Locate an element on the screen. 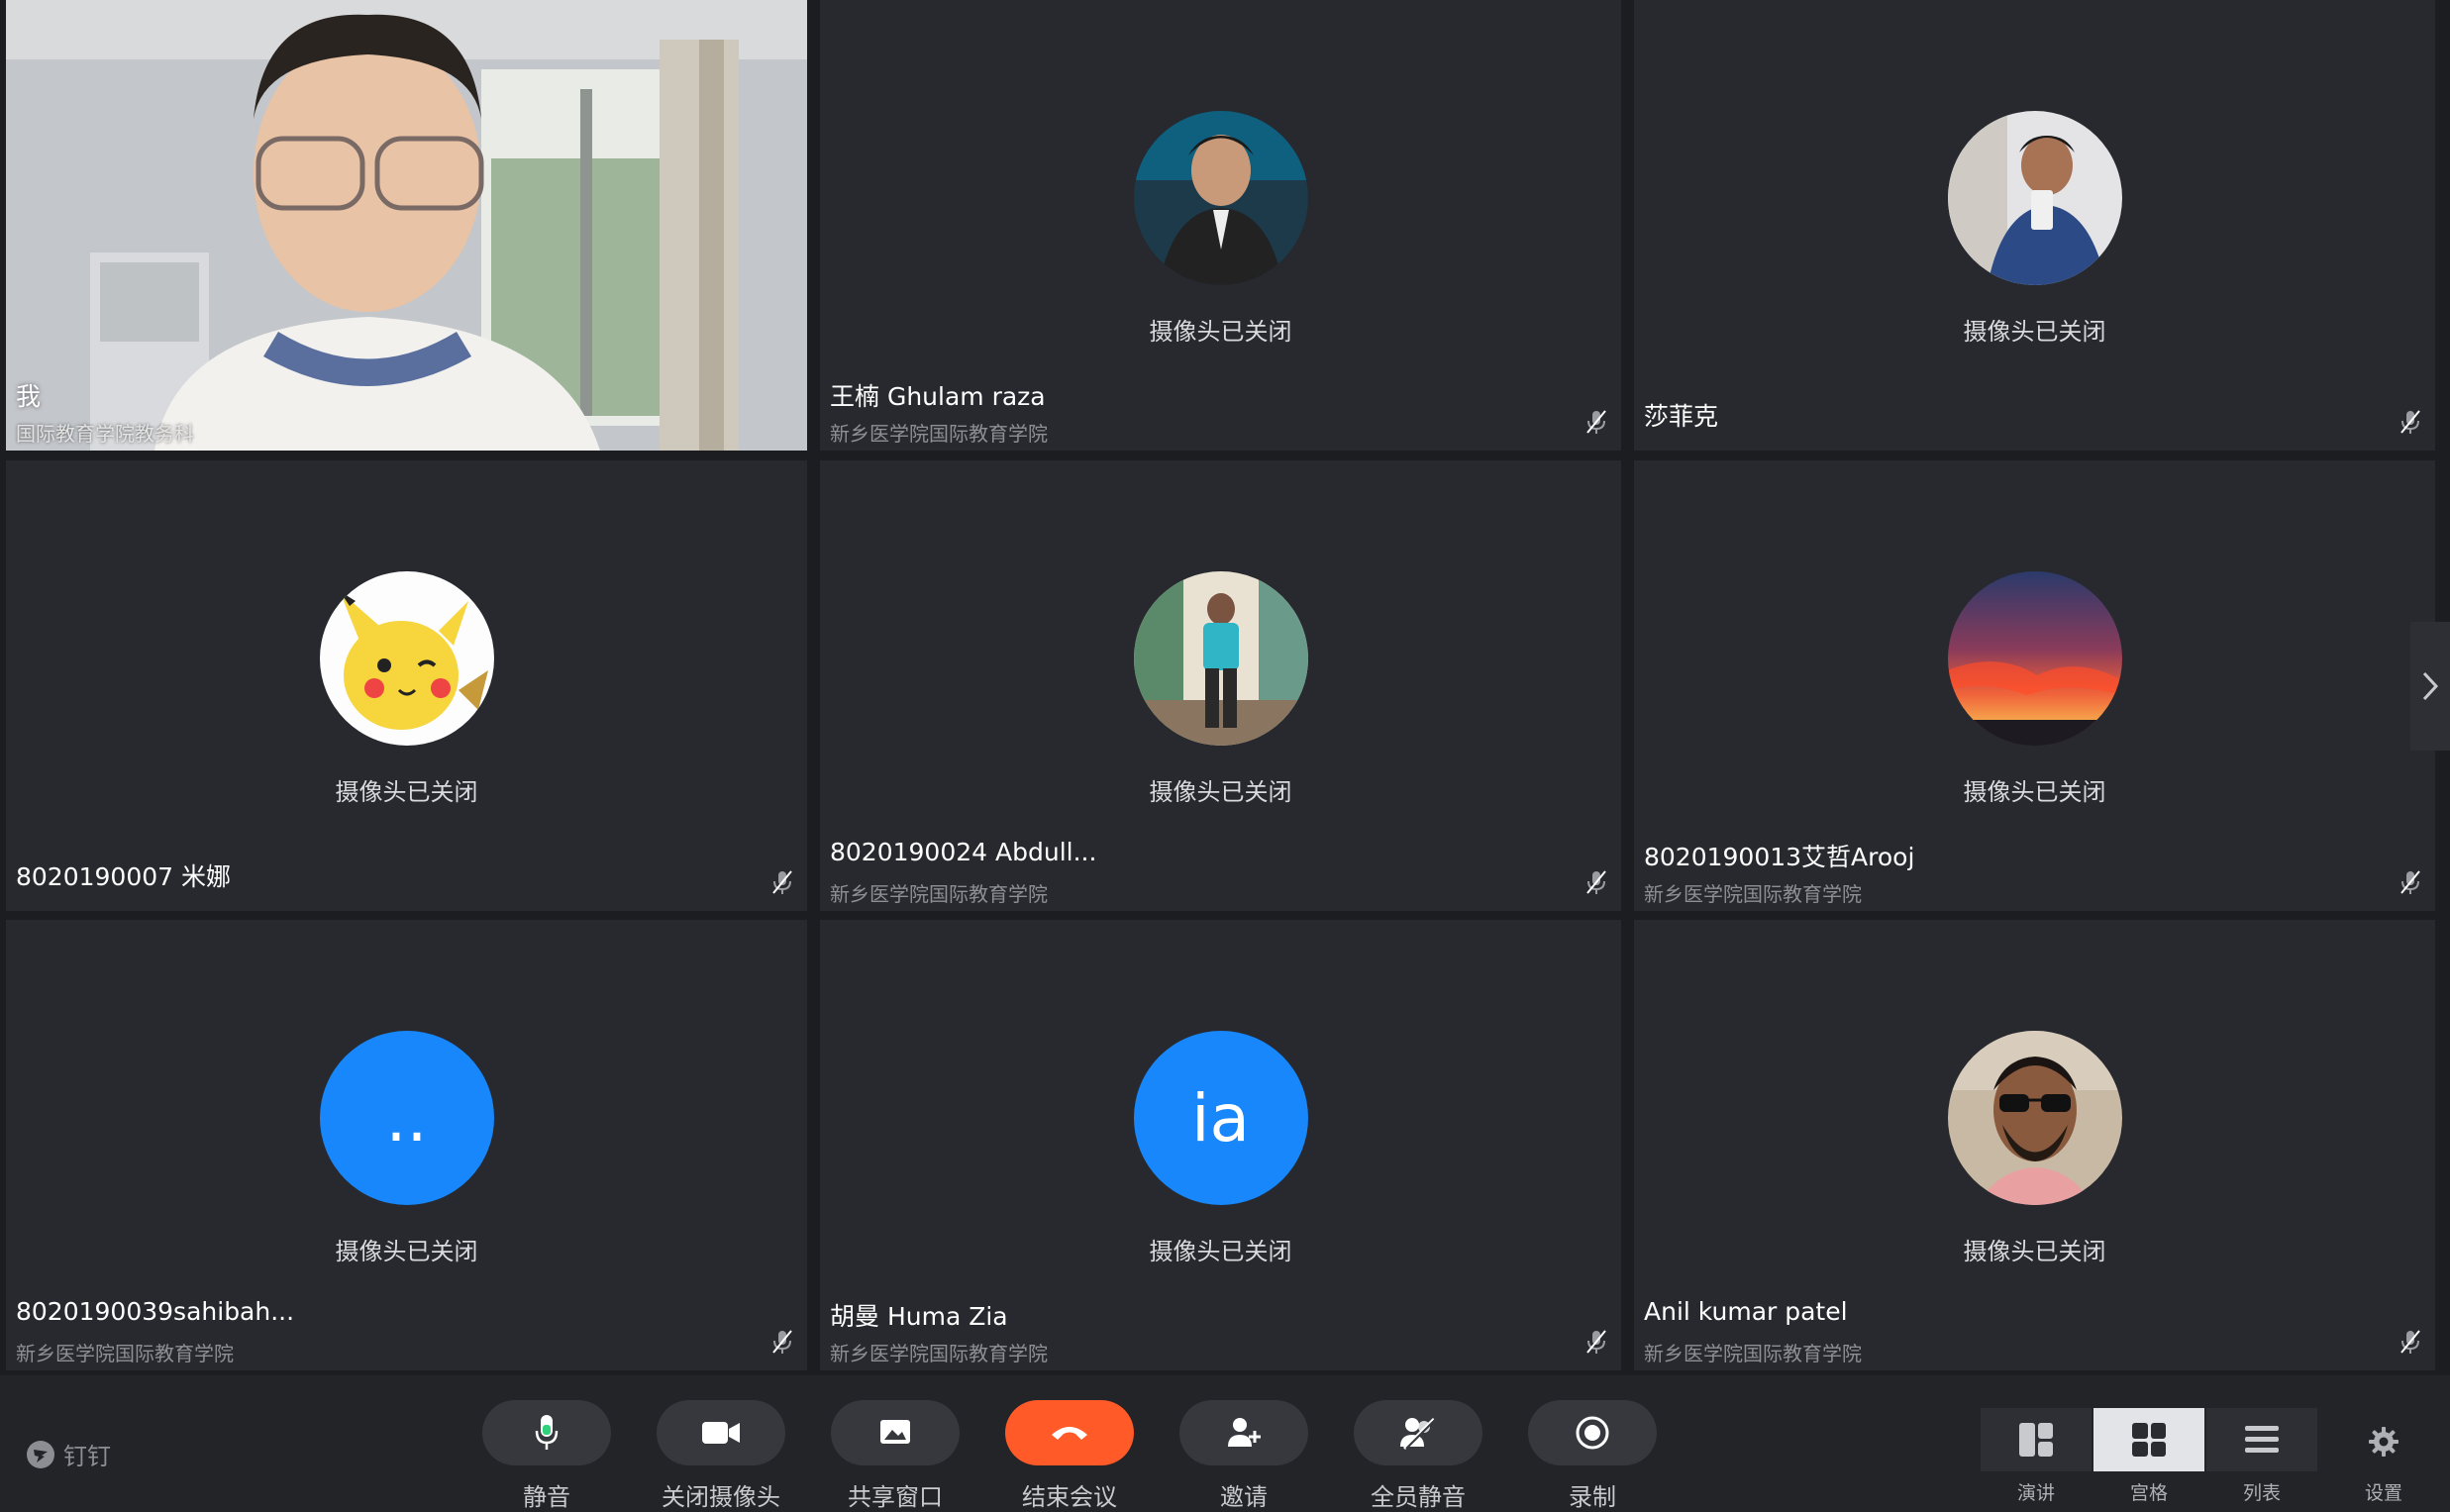 This screenshot has width=2450, height=1512. participant-tile-self: 我 国际教育学院教务科 is located at coordinates (406, 225).